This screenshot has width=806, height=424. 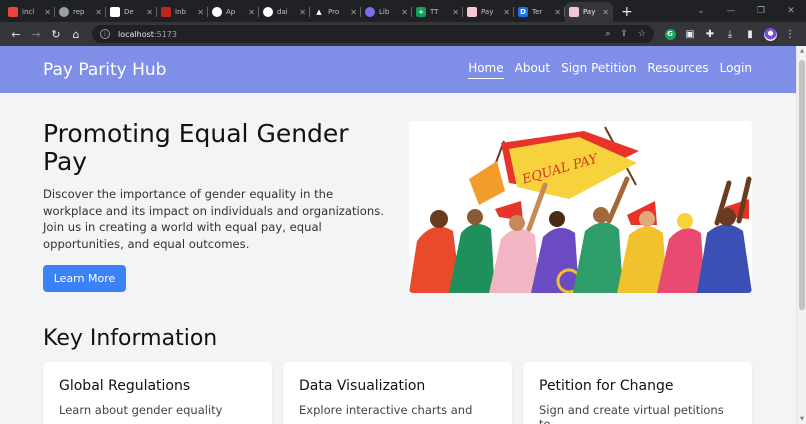 What do you see at coordinates (421, 12) in the screenshot?
I see `tab-favicon: +` at bounding box center [421, 12].